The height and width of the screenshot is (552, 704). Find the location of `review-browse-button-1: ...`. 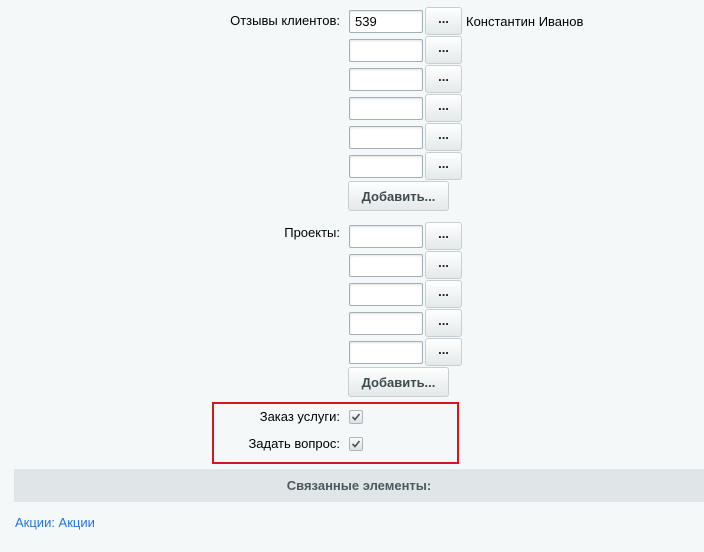

review-browse-button-1: ... is located at coordinates (443, 21).